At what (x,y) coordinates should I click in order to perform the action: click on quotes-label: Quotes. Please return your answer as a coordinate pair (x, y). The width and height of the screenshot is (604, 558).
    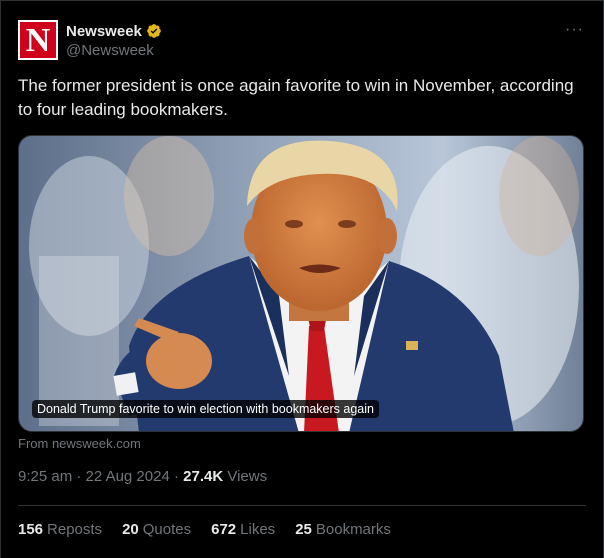
    Looking at the image, I should click on (167, 529).